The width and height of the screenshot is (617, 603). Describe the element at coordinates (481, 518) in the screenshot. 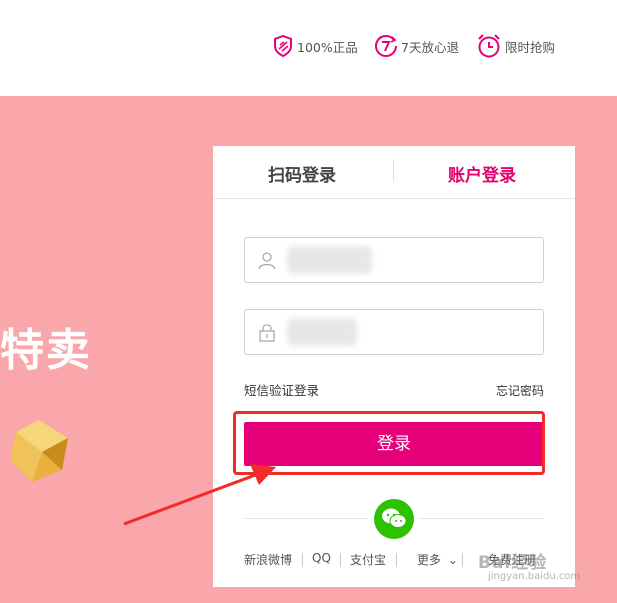

I see `divider-right` at that location.